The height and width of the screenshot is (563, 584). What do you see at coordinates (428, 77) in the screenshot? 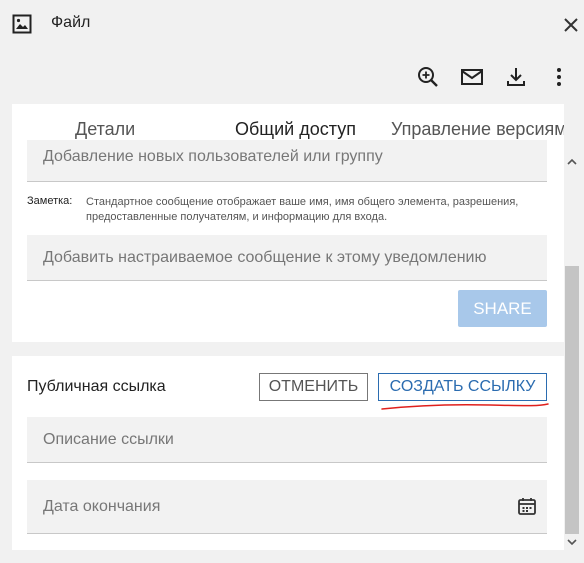
I see `zoom-in-icon` at bounding box center [428, 77].